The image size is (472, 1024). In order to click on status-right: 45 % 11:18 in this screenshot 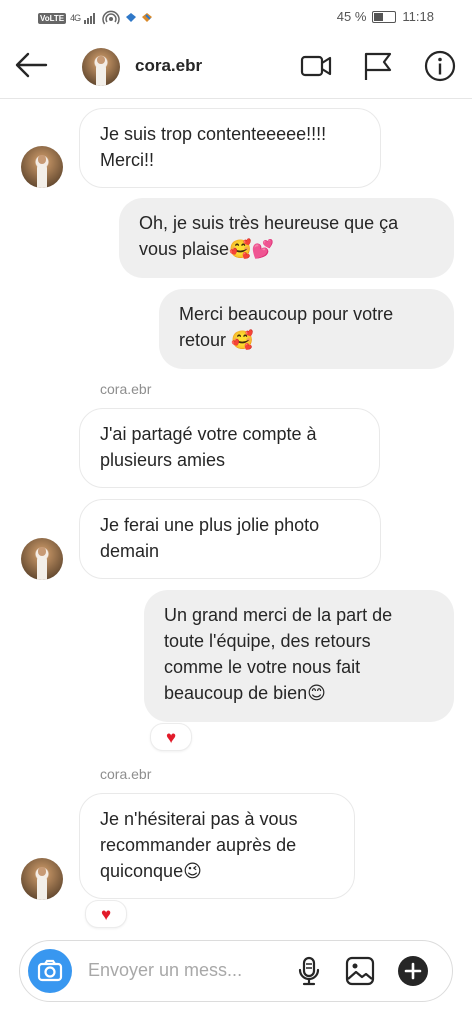, I will do `click(385, 16)`.